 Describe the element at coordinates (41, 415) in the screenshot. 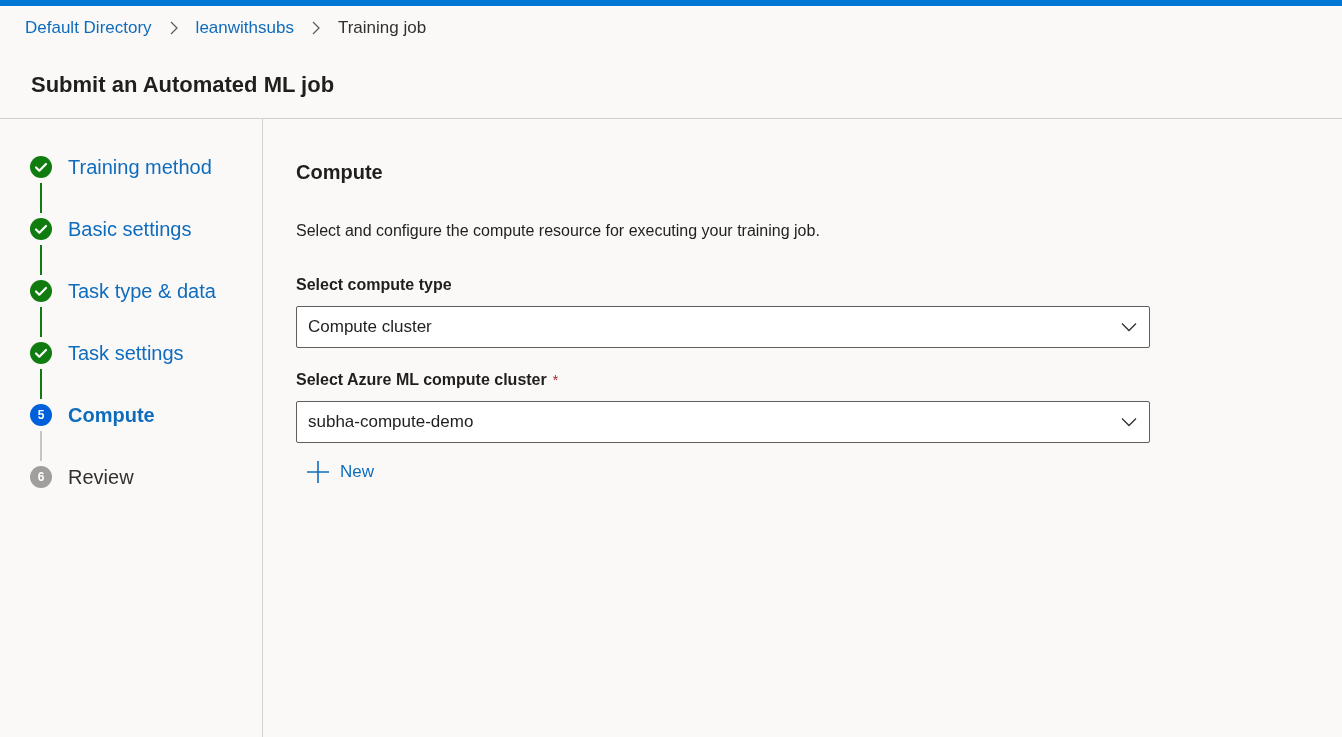

I see `step-number: 5` at that location.